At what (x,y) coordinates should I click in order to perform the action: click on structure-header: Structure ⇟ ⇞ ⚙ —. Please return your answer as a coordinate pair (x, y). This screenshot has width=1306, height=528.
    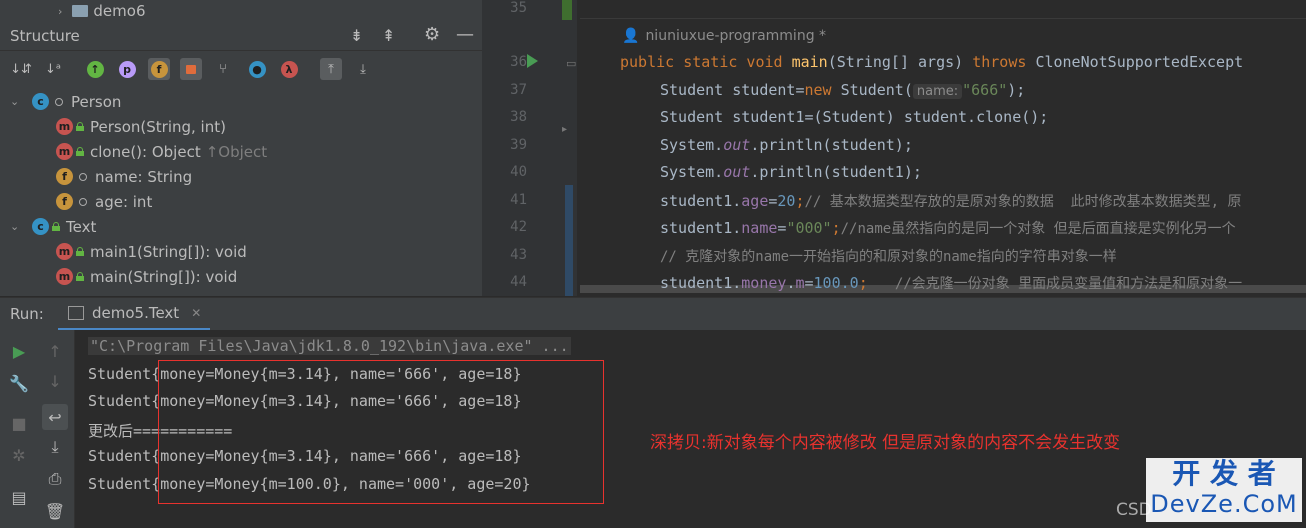
    Looking at the image, I should click on (241, 36).